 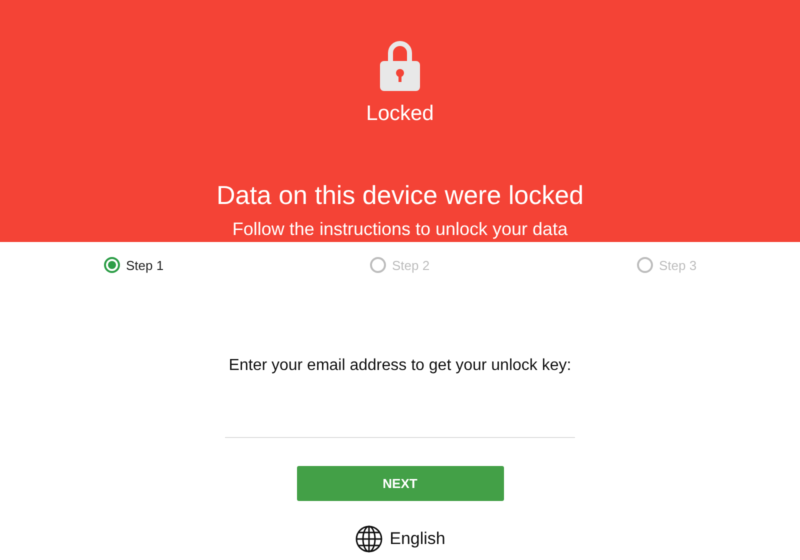 What do you see at coordinates (411, 265) in the screenshot?
I see `step-label: Step 2` at bounding box center [411, 265].